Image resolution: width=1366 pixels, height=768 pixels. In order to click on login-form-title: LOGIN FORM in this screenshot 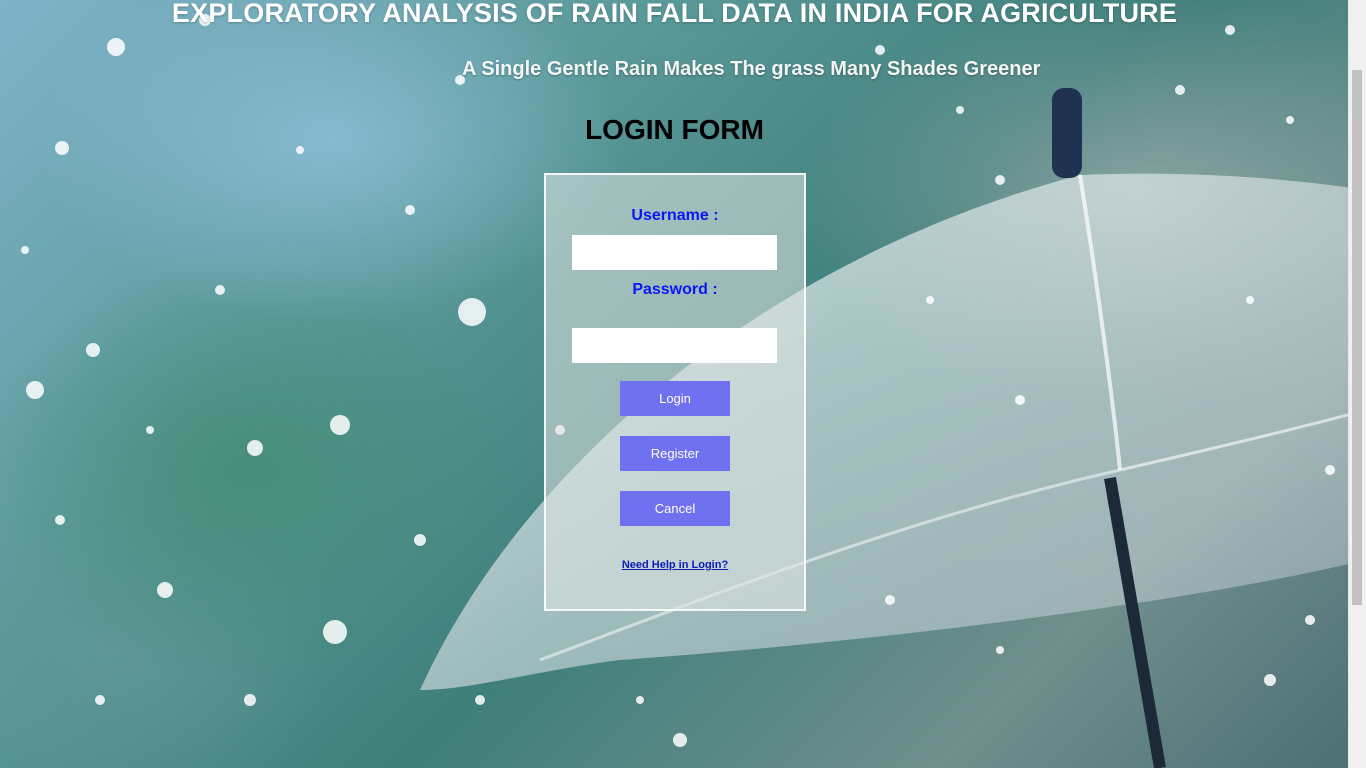, I will do `click(674, 129)`.